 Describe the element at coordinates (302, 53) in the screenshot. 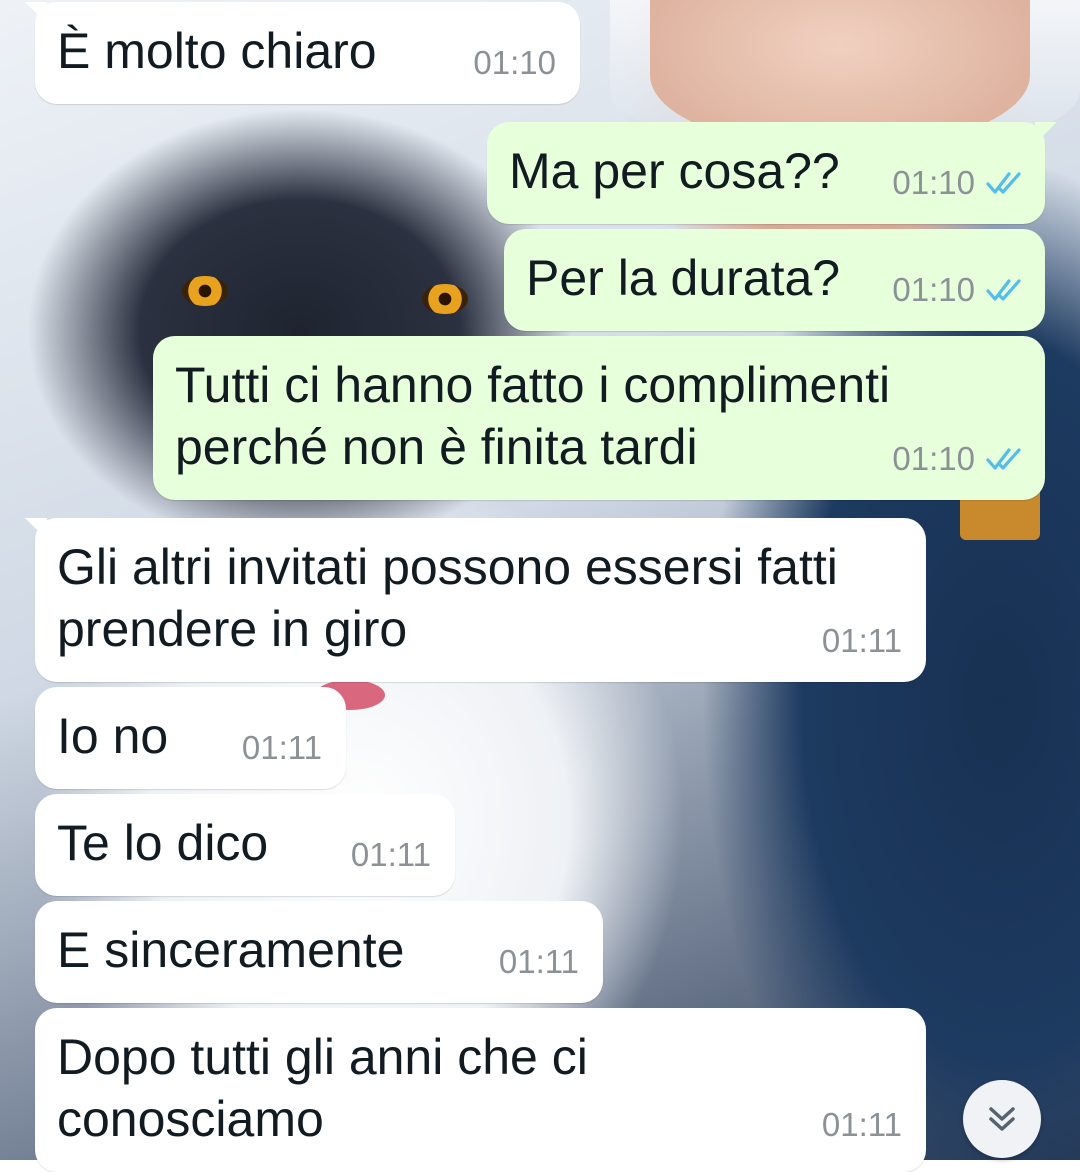

I see `message-bubble-incoming: È molto chiaro 01:10` at that location.